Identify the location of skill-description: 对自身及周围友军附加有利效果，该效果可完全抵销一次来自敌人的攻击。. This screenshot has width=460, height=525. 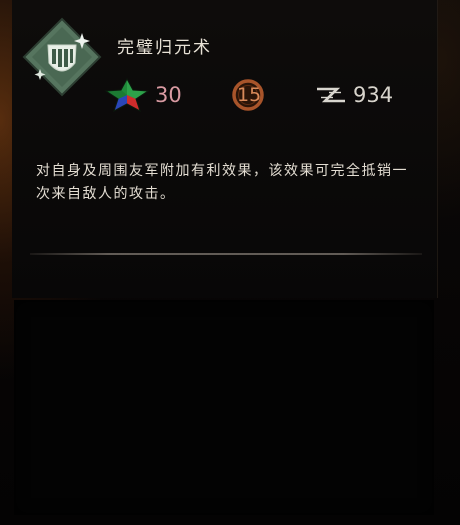
(222, 182).